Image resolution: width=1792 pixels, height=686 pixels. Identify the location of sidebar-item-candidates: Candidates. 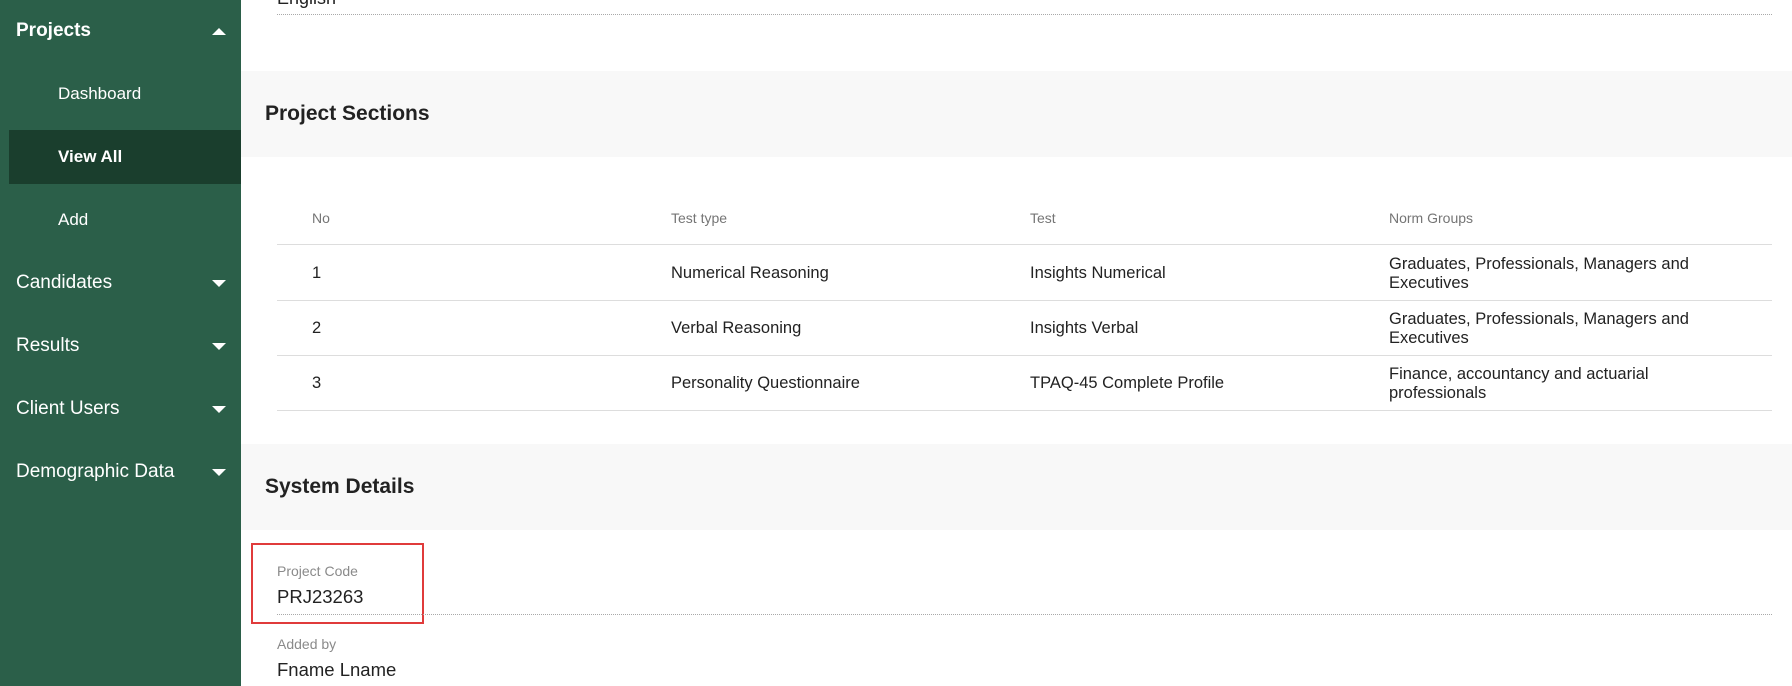
(120, 283).